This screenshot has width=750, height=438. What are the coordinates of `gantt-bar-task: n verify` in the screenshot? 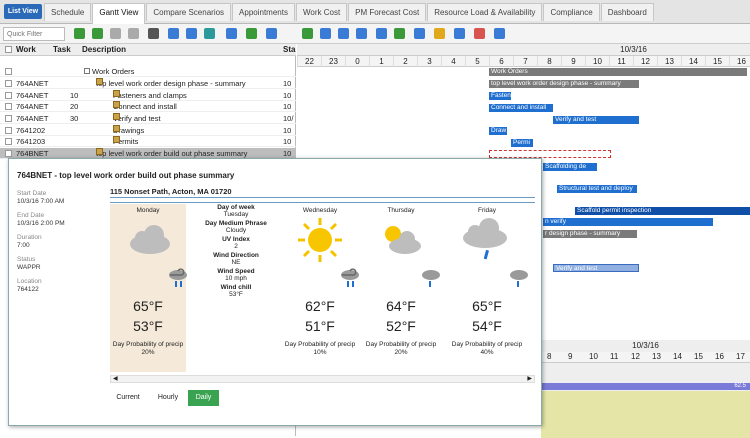 It's located at (628, 222).